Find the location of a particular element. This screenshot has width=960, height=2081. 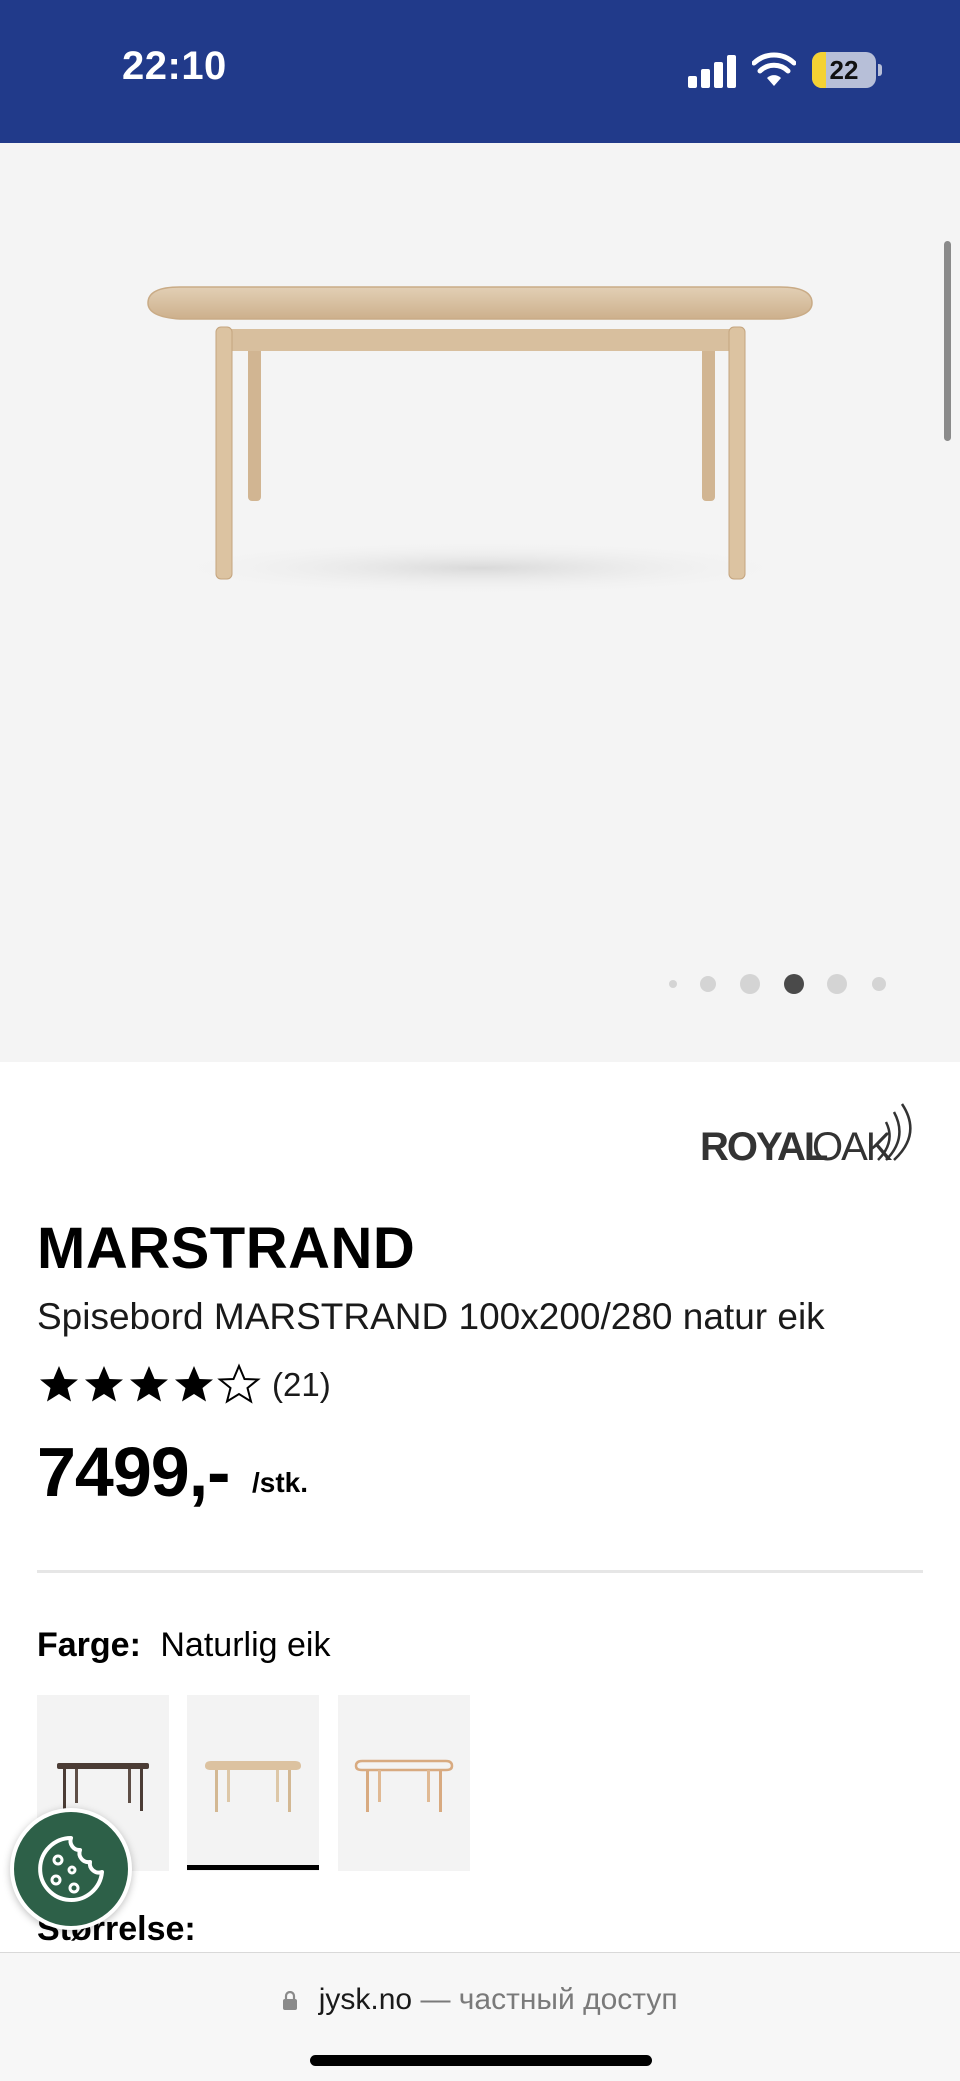

rating: (21) is located at coordinates (184, 1385).